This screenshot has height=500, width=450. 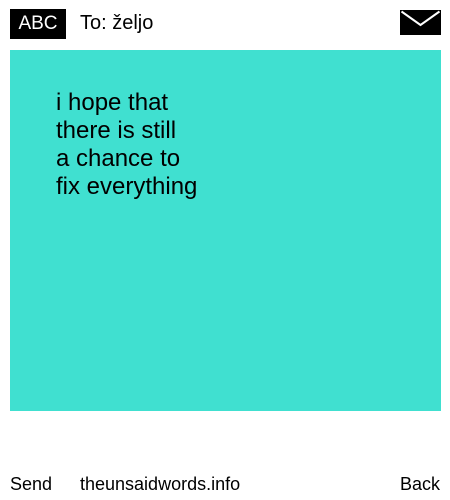 What do you see at coordinates (420, 484) in the screenshot?
I see `back-button: Back` at bounding box center [420, 484].